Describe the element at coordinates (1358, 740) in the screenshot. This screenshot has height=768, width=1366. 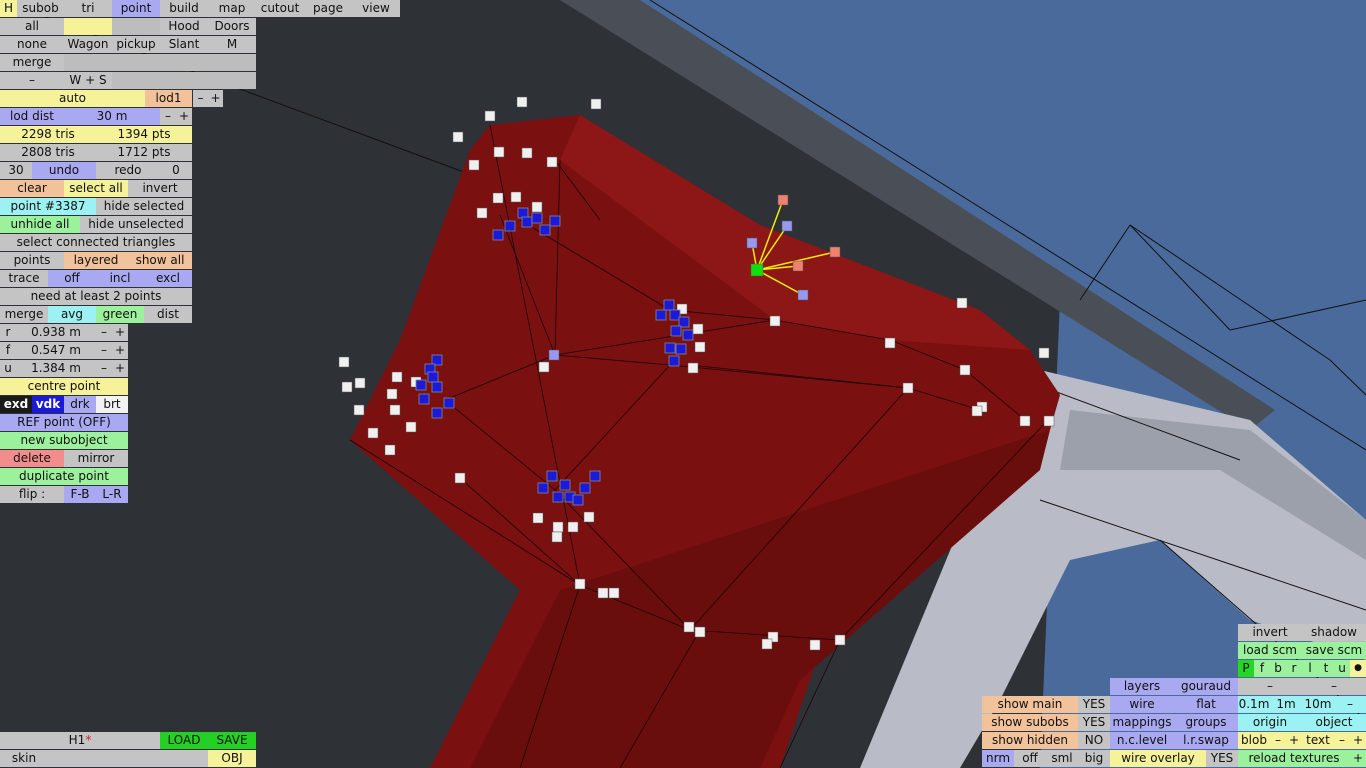
I see `text-plus-button: +` at that location.